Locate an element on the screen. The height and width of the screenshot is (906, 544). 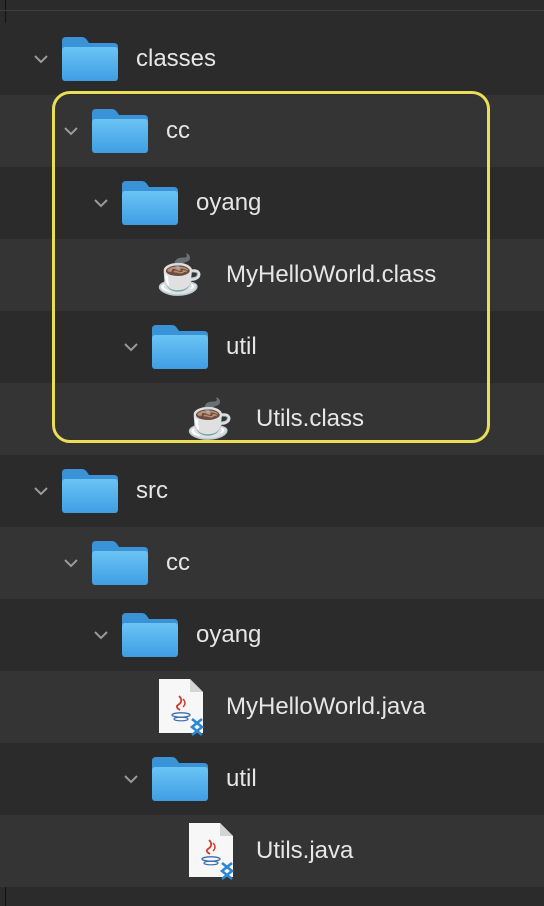
tree-item-label: Utils.class is located at coordinates (310, 418).